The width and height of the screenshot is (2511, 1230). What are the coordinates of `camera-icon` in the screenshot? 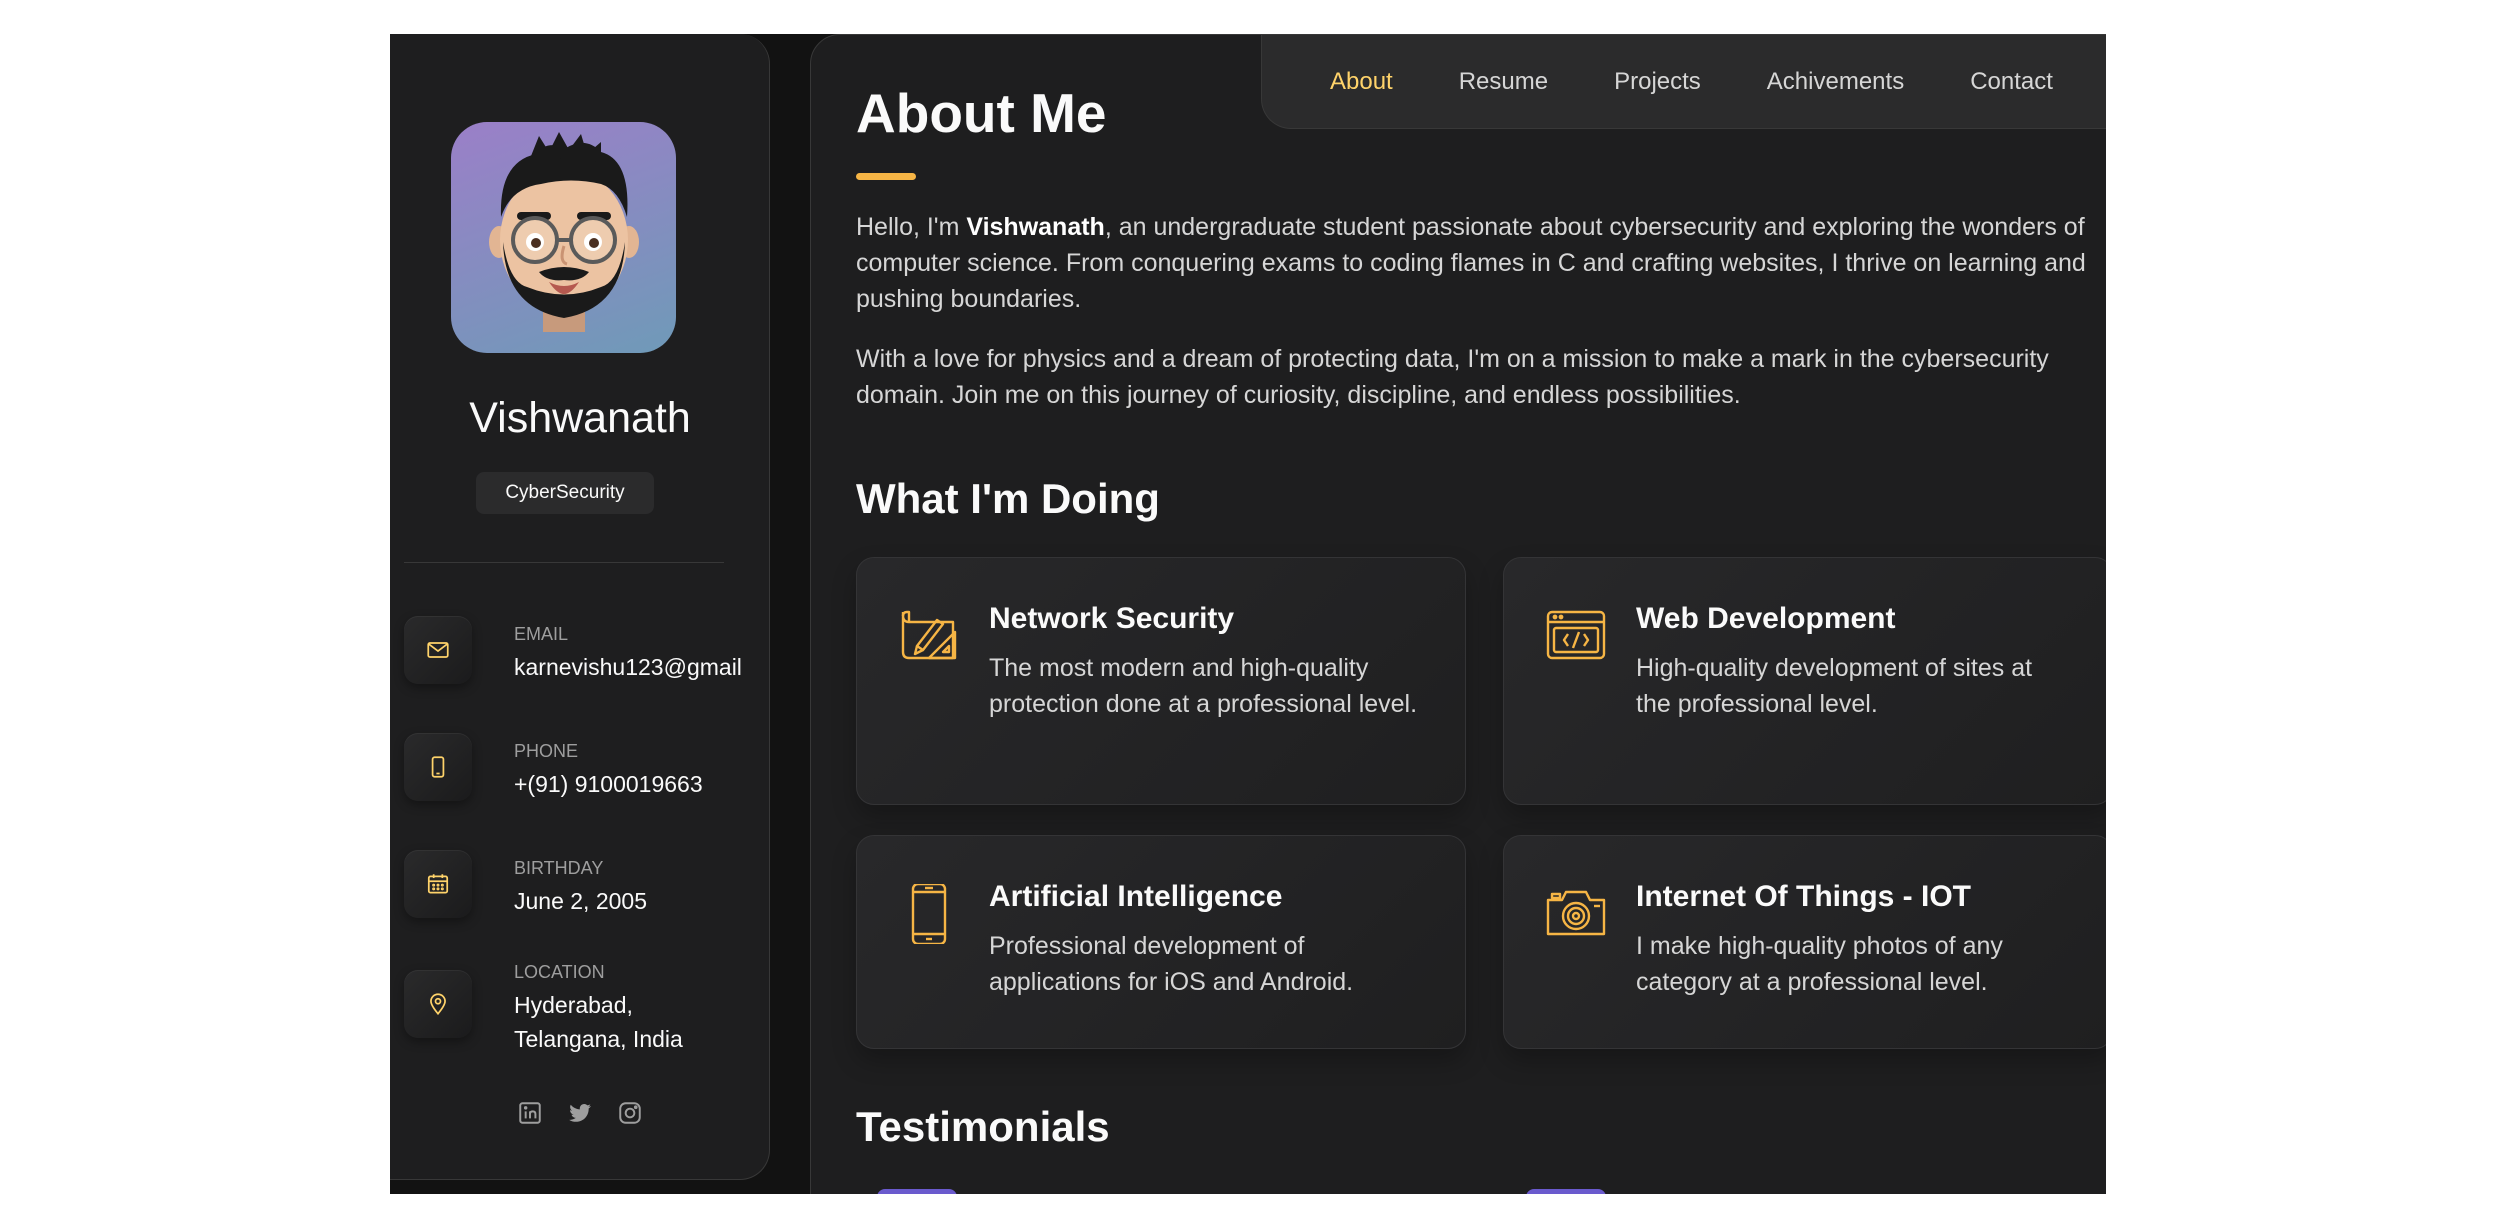 It's located at (1576, 914).